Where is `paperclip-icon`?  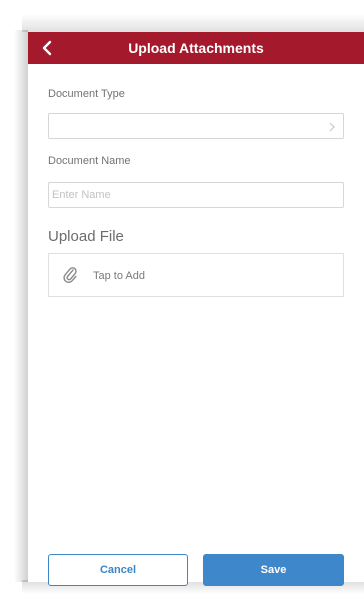 paperclip-icon is located at coordinates (70, 275).